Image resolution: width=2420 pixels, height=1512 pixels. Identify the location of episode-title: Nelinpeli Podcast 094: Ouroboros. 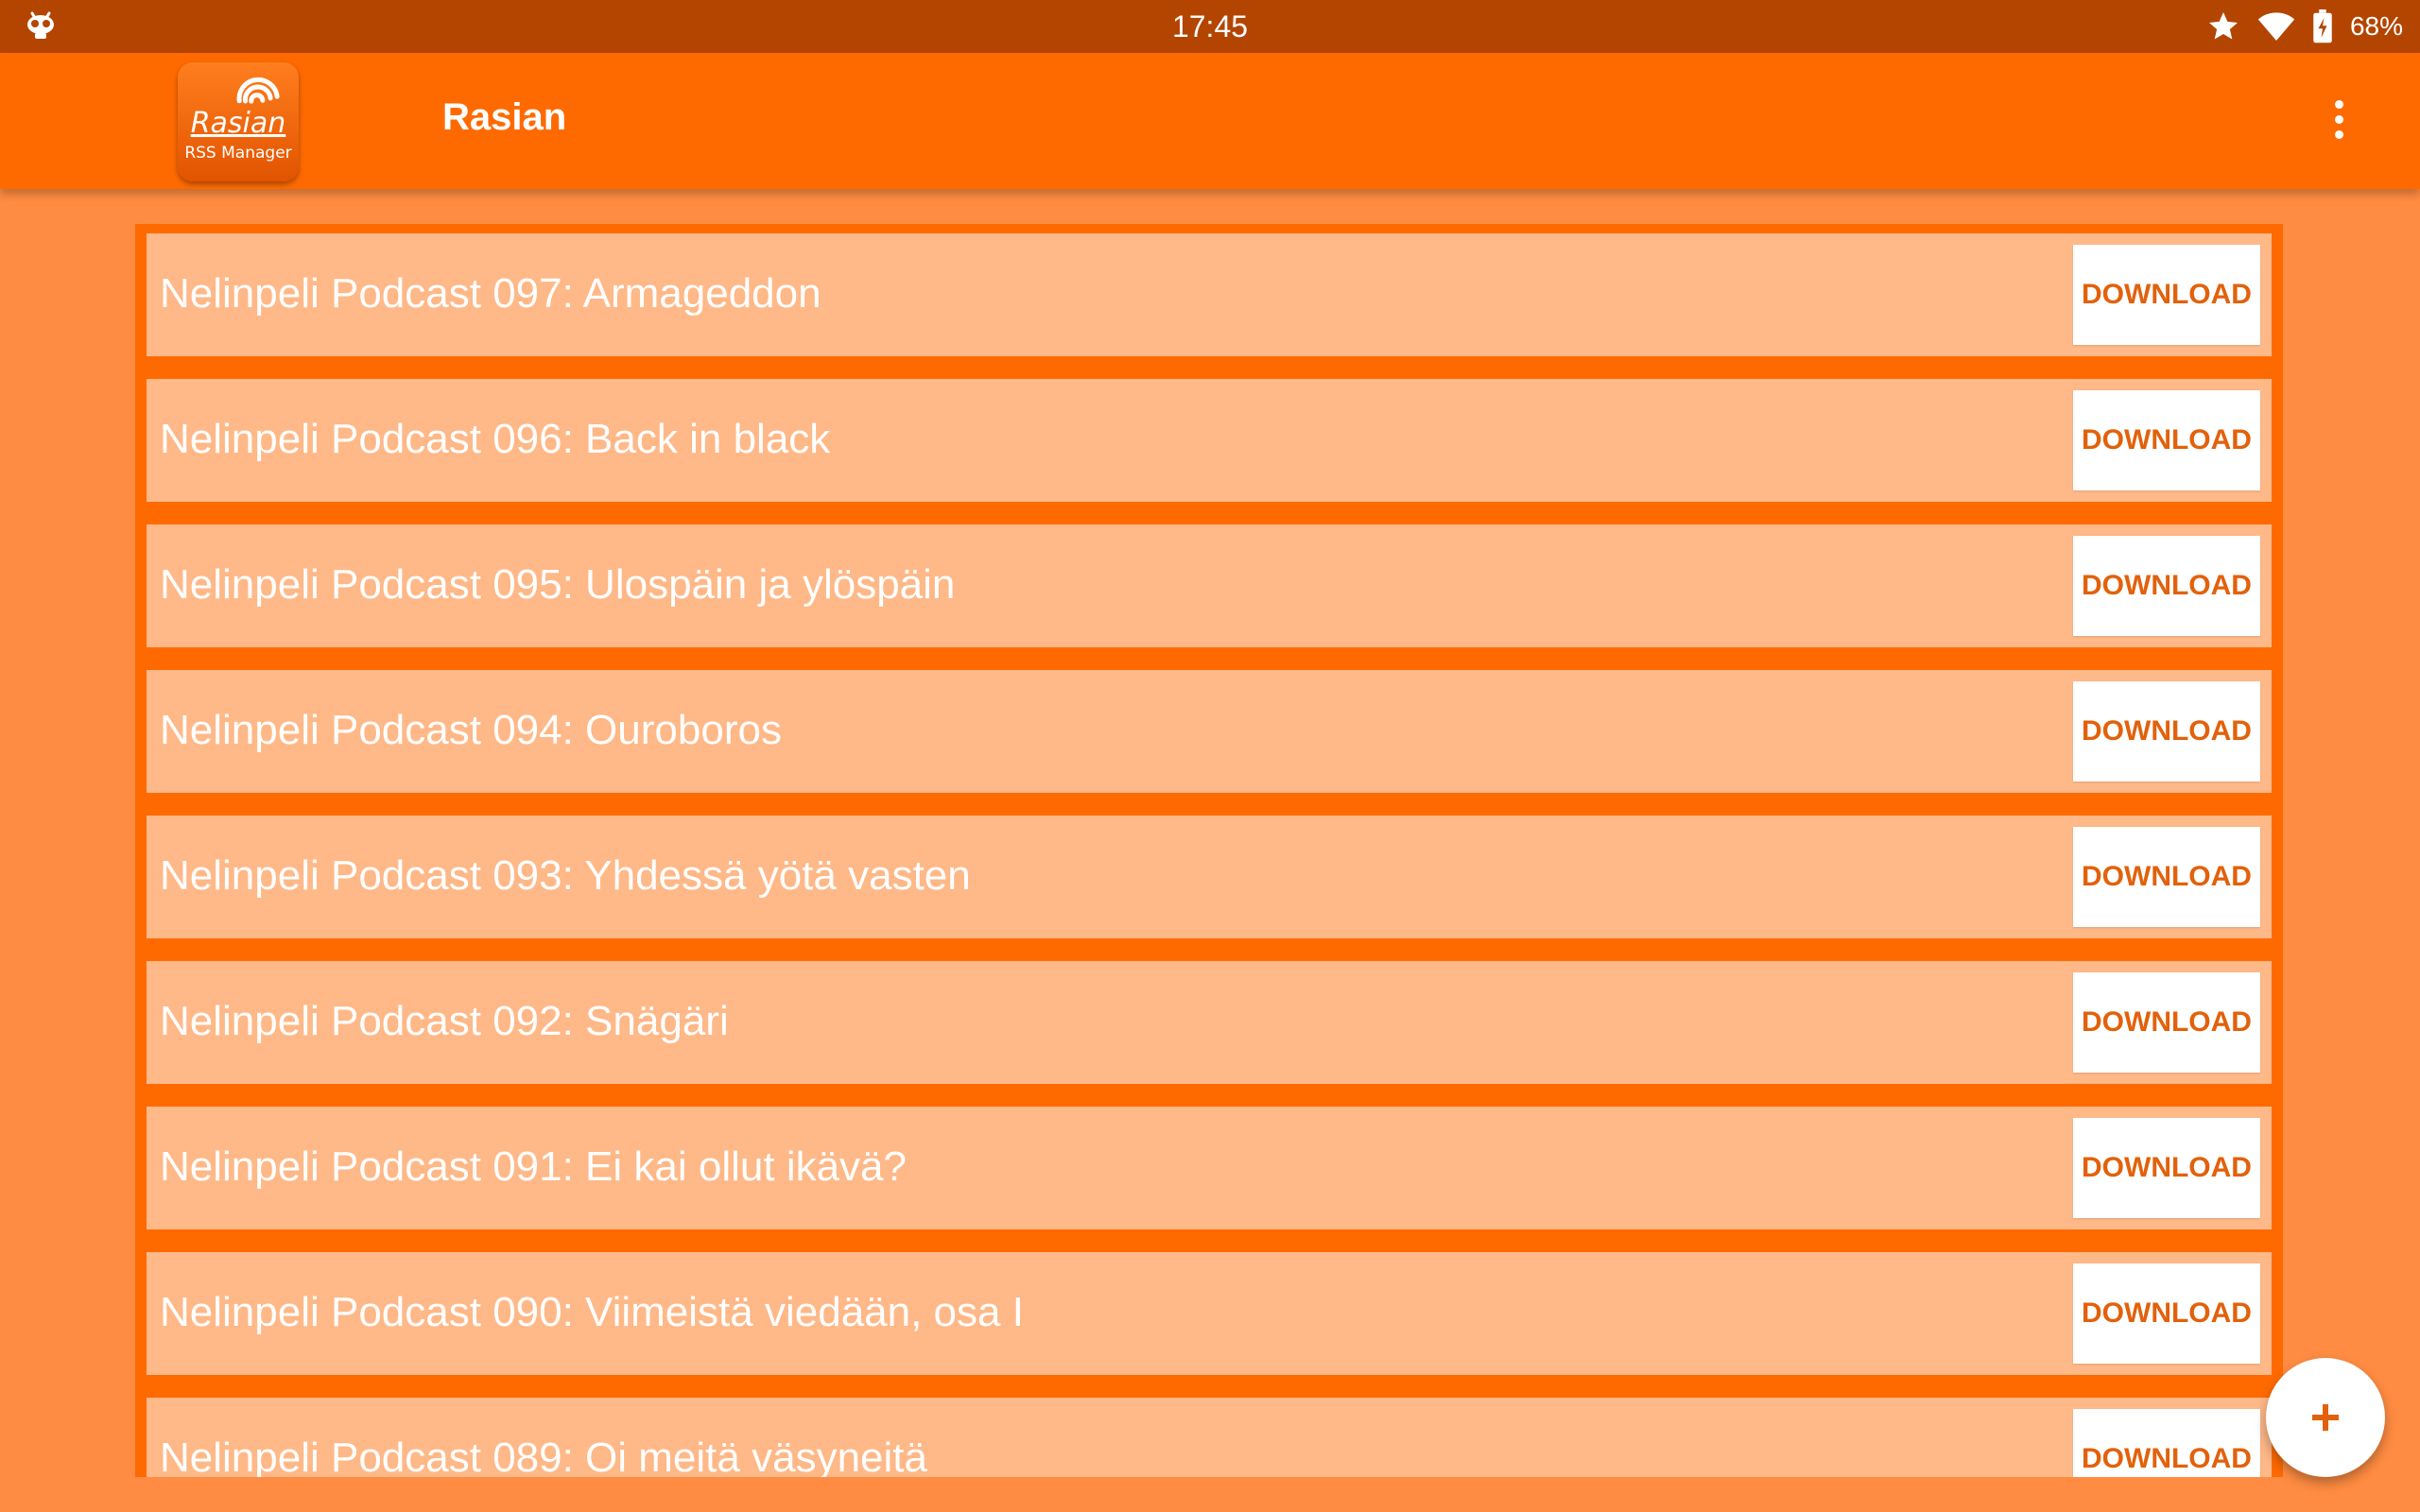
(471, 730).